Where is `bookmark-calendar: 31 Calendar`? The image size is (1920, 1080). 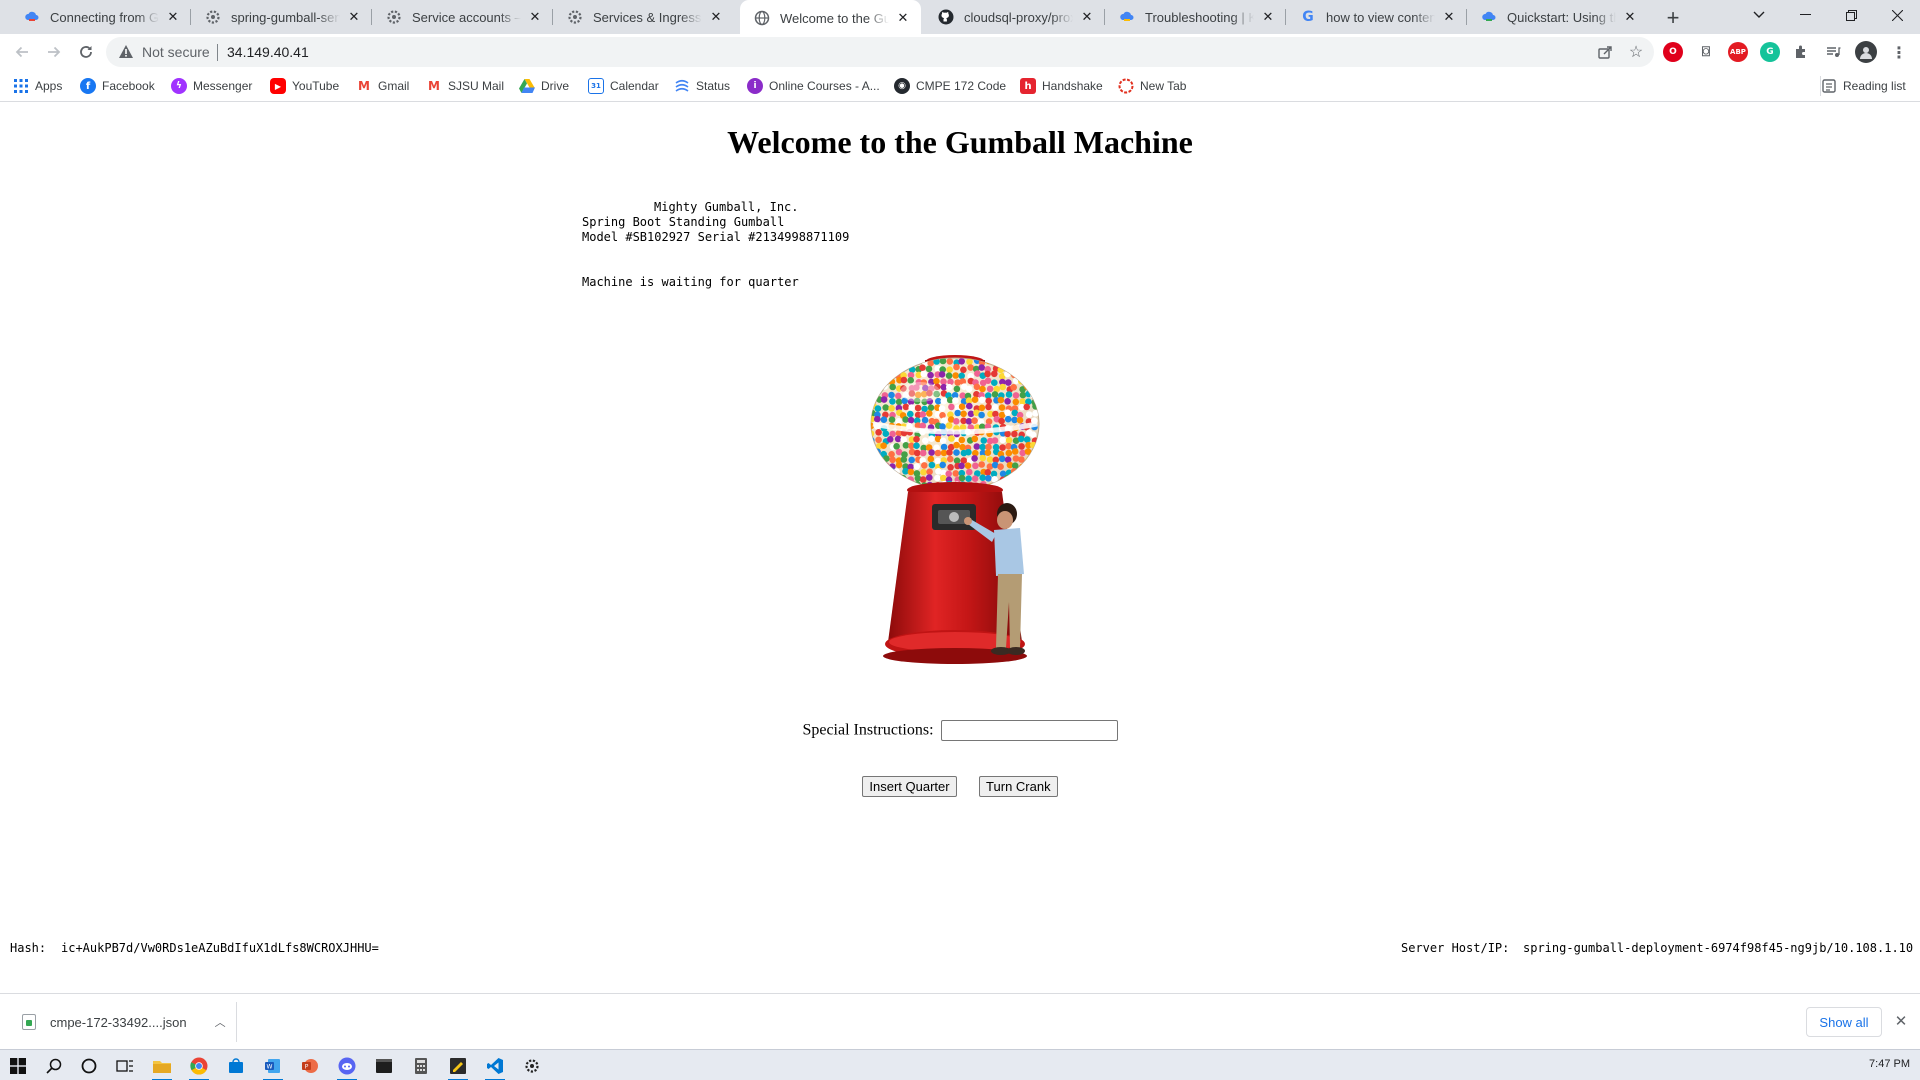 bookmark-calendar: 31 Calendar is located at coordinates (623, 86).